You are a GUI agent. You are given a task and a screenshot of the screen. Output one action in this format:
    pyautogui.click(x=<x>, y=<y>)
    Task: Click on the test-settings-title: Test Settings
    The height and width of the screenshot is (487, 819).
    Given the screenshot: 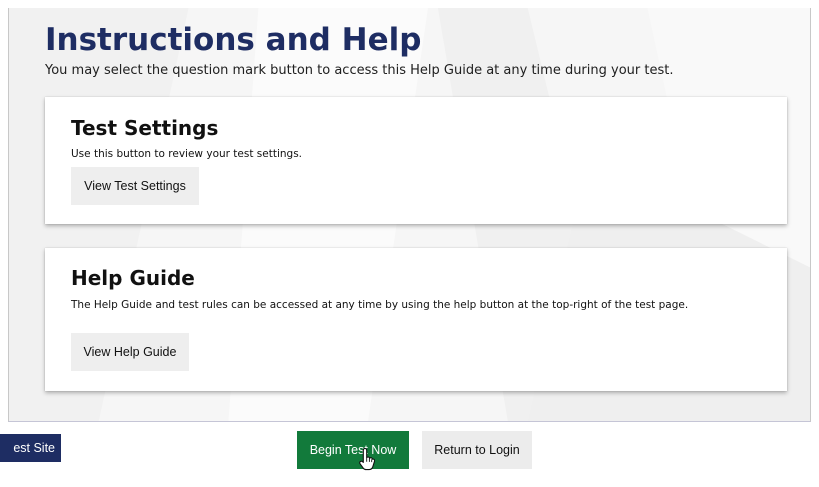 What is the action you would take?
    pyautogui.click(x=145, y=128)
    